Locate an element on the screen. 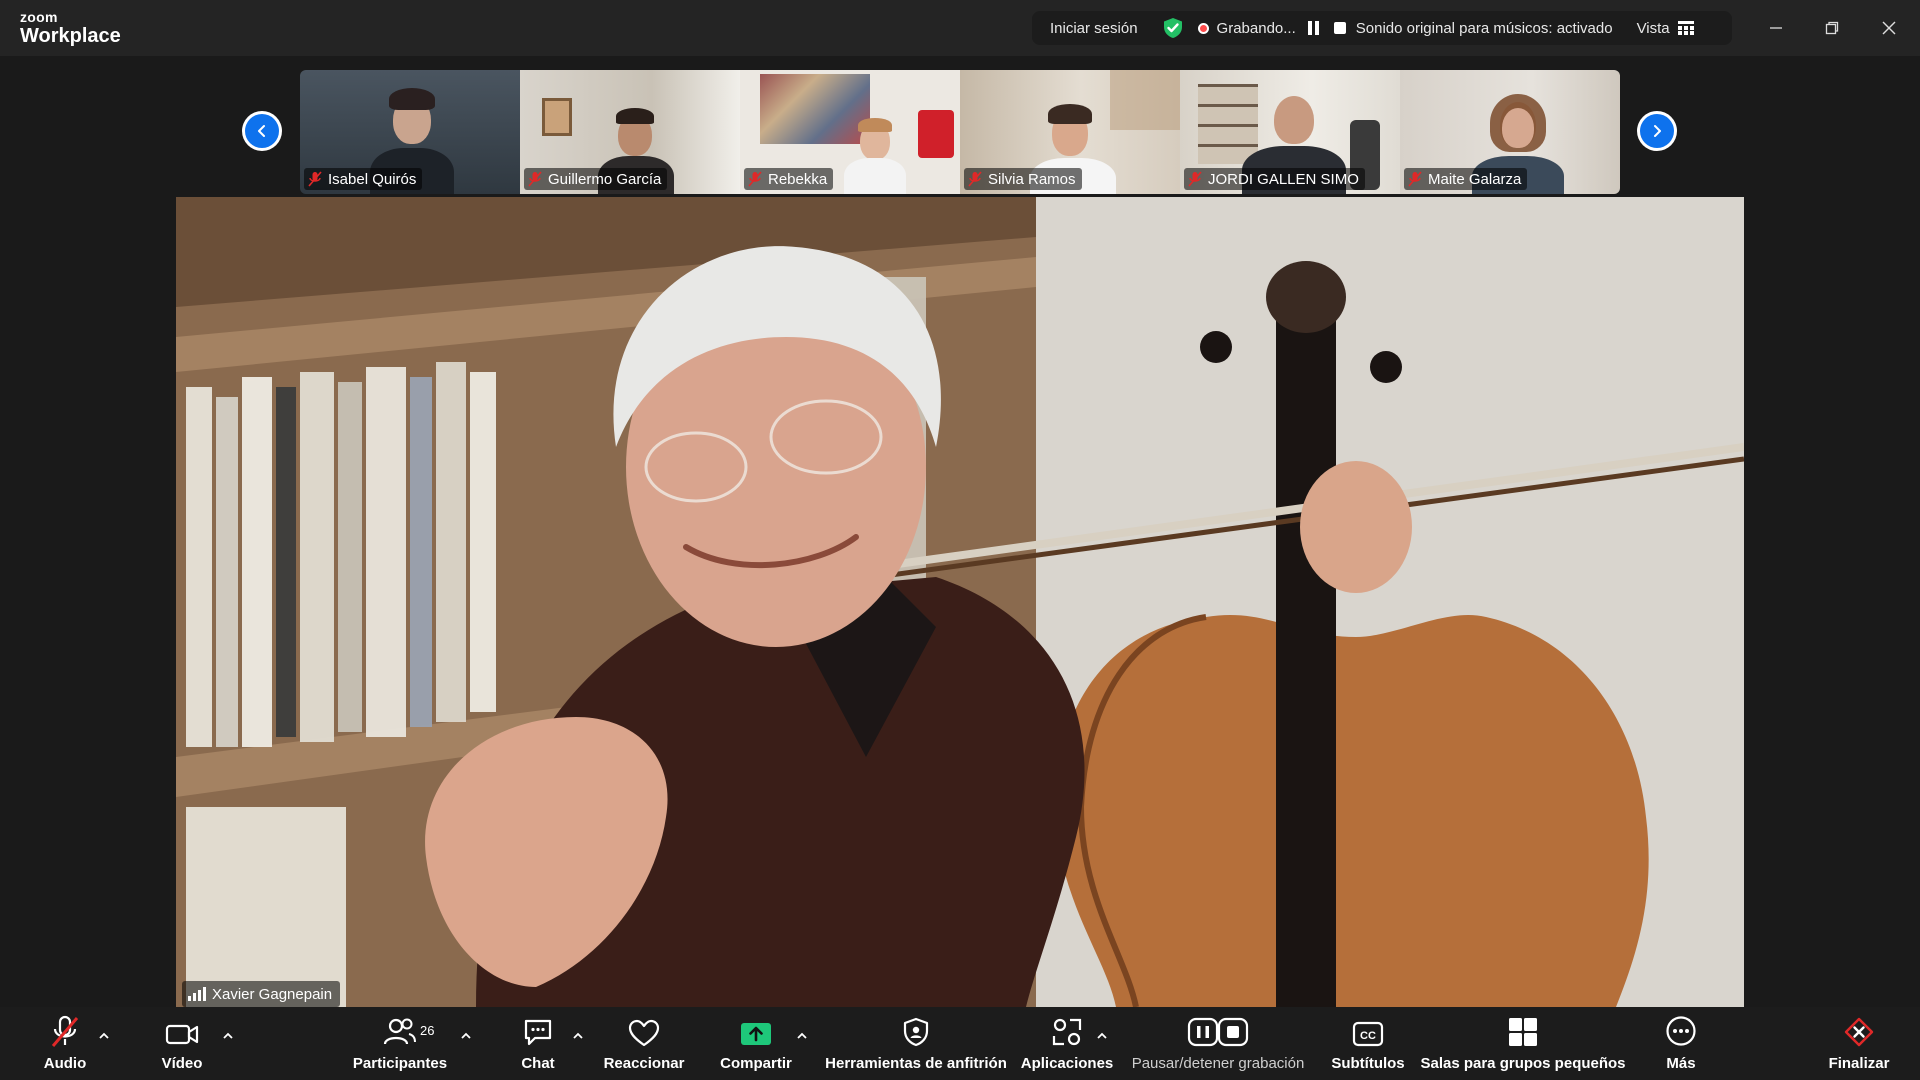 This screenshot has width=1920, height=1080. restore-window-button is located at coordinates (1832, 28).